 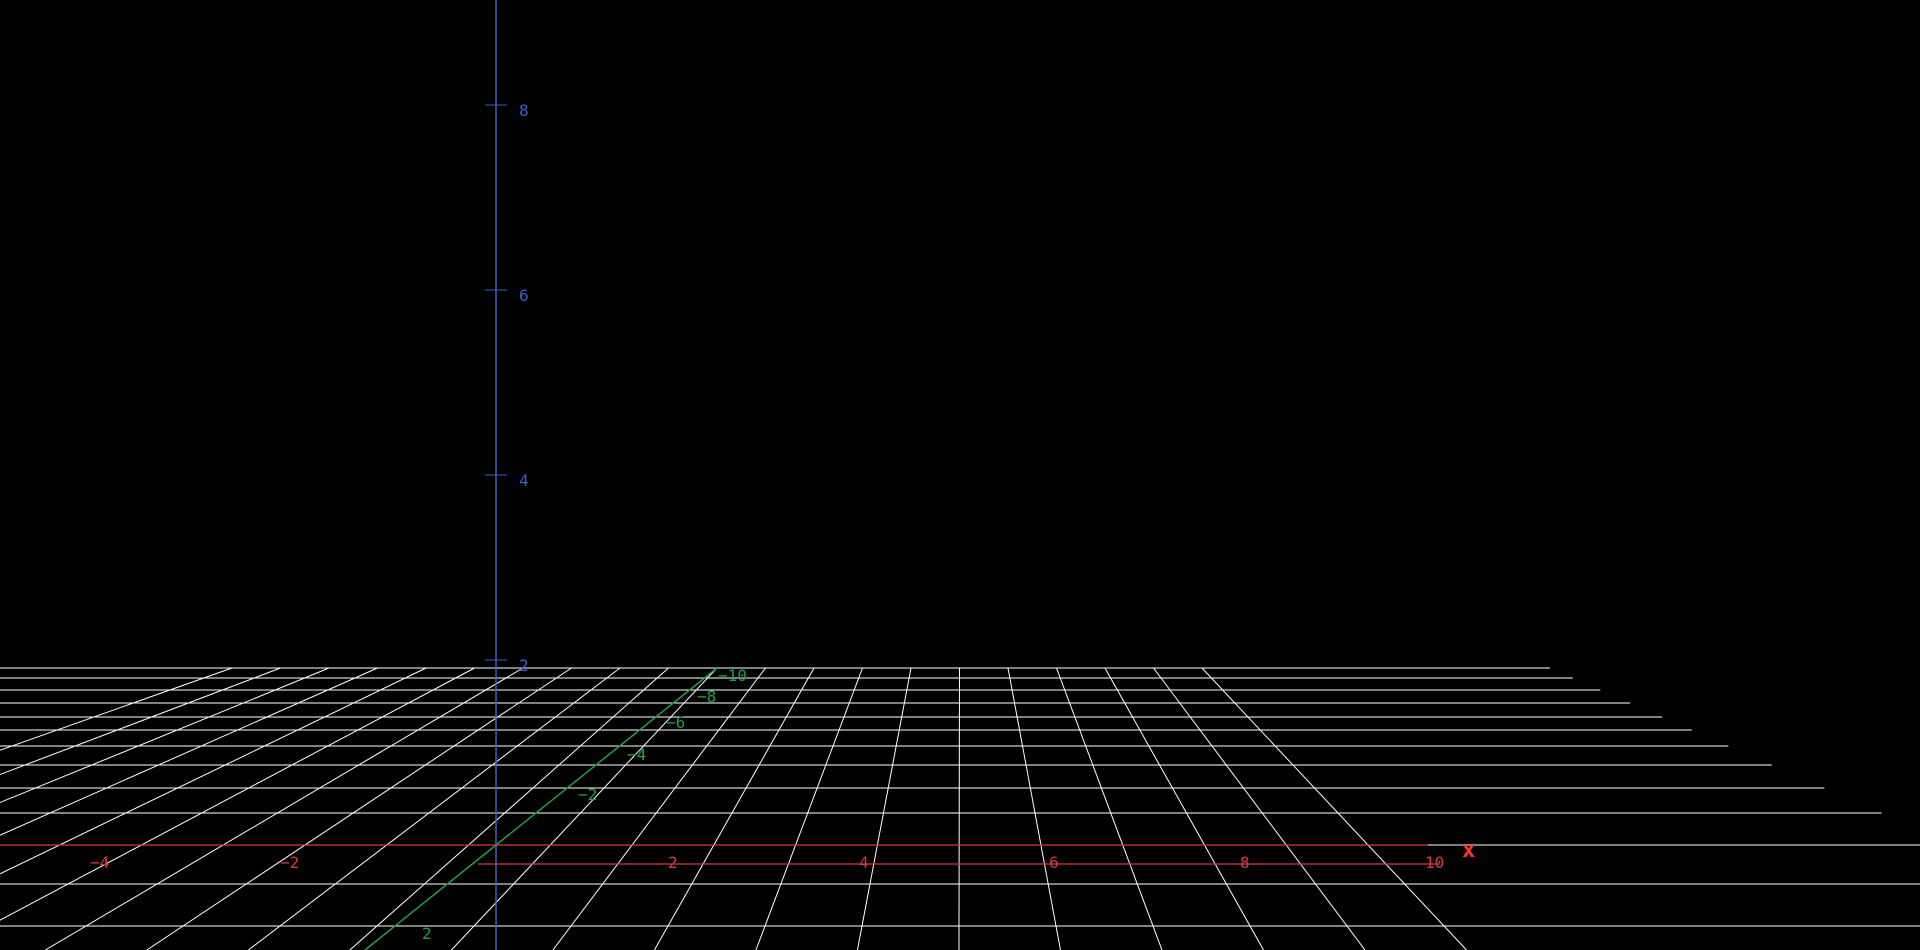 What do you see at coordinates (289, 862) in the screenshot?
I see `x-tick-label: −2` at bounding box center [289, 862].